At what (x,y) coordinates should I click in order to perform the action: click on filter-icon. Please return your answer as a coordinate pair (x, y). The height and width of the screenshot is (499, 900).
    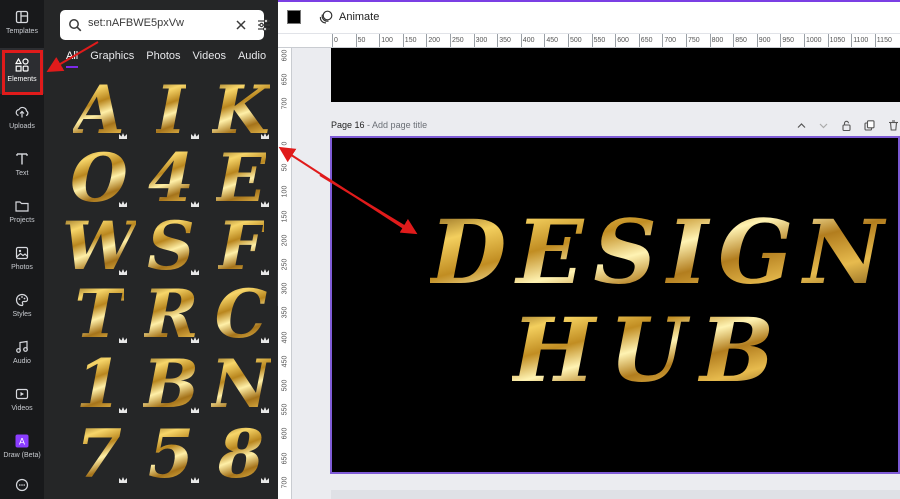
    Looking at the image, I should click on (264, 25).